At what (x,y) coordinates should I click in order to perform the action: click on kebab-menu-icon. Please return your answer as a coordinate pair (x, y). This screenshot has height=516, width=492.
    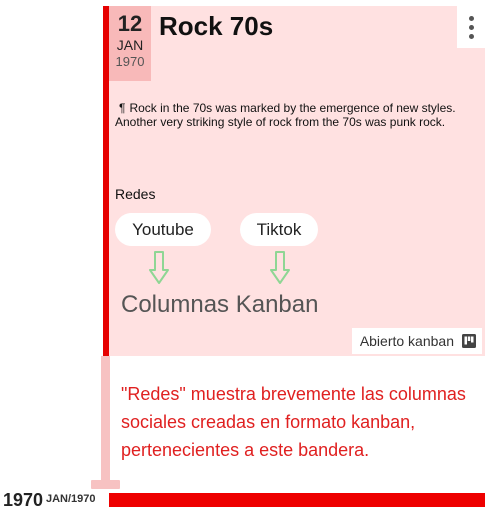
    Looking at the image, I should click on (471, 27).